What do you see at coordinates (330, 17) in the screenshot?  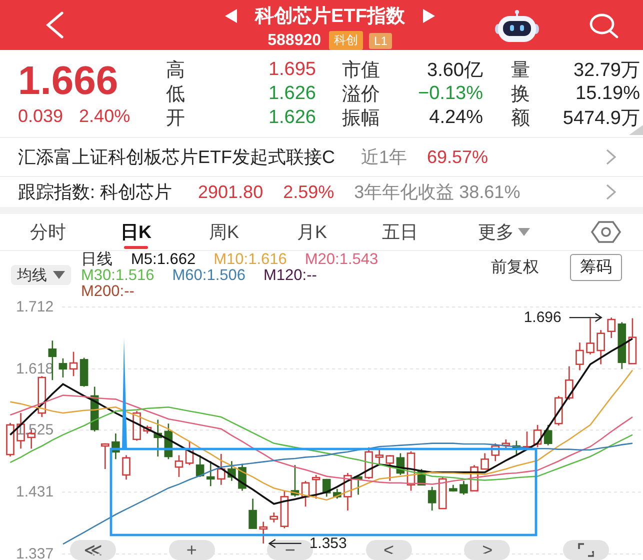 I see `page-title: 科创芯片ETF指数` at bounding box center [330, 17].